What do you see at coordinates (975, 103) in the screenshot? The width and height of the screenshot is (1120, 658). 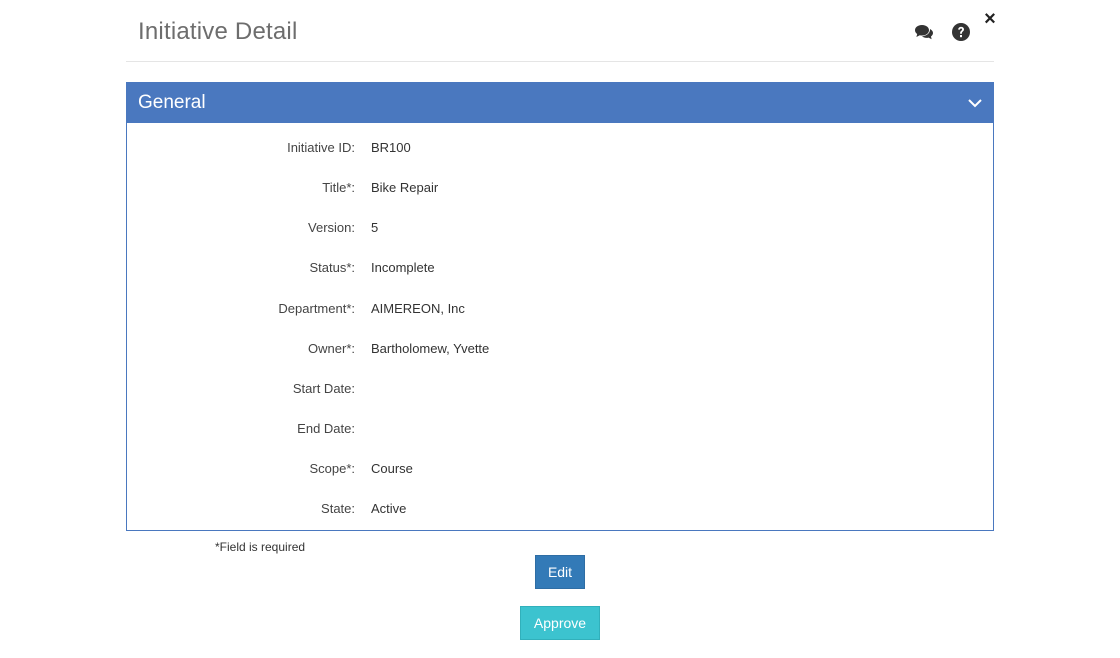 I see `chevron-down-icon` at bounding box center [975, 103].